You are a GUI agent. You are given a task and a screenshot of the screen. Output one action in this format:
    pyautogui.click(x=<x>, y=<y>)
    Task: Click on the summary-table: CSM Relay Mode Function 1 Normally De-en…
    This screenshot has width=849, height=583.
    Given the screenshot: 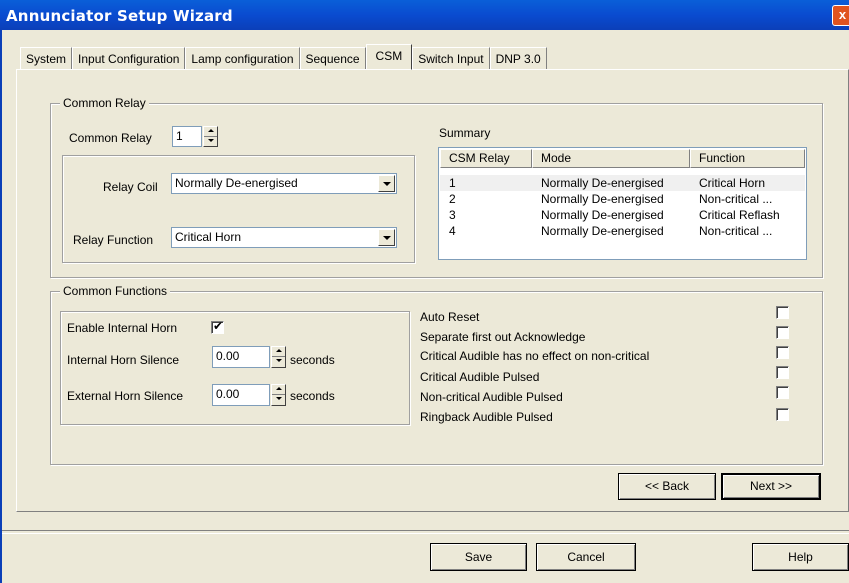 What is the action you would take?
    pyautogui.click(x=622, y=203)
    